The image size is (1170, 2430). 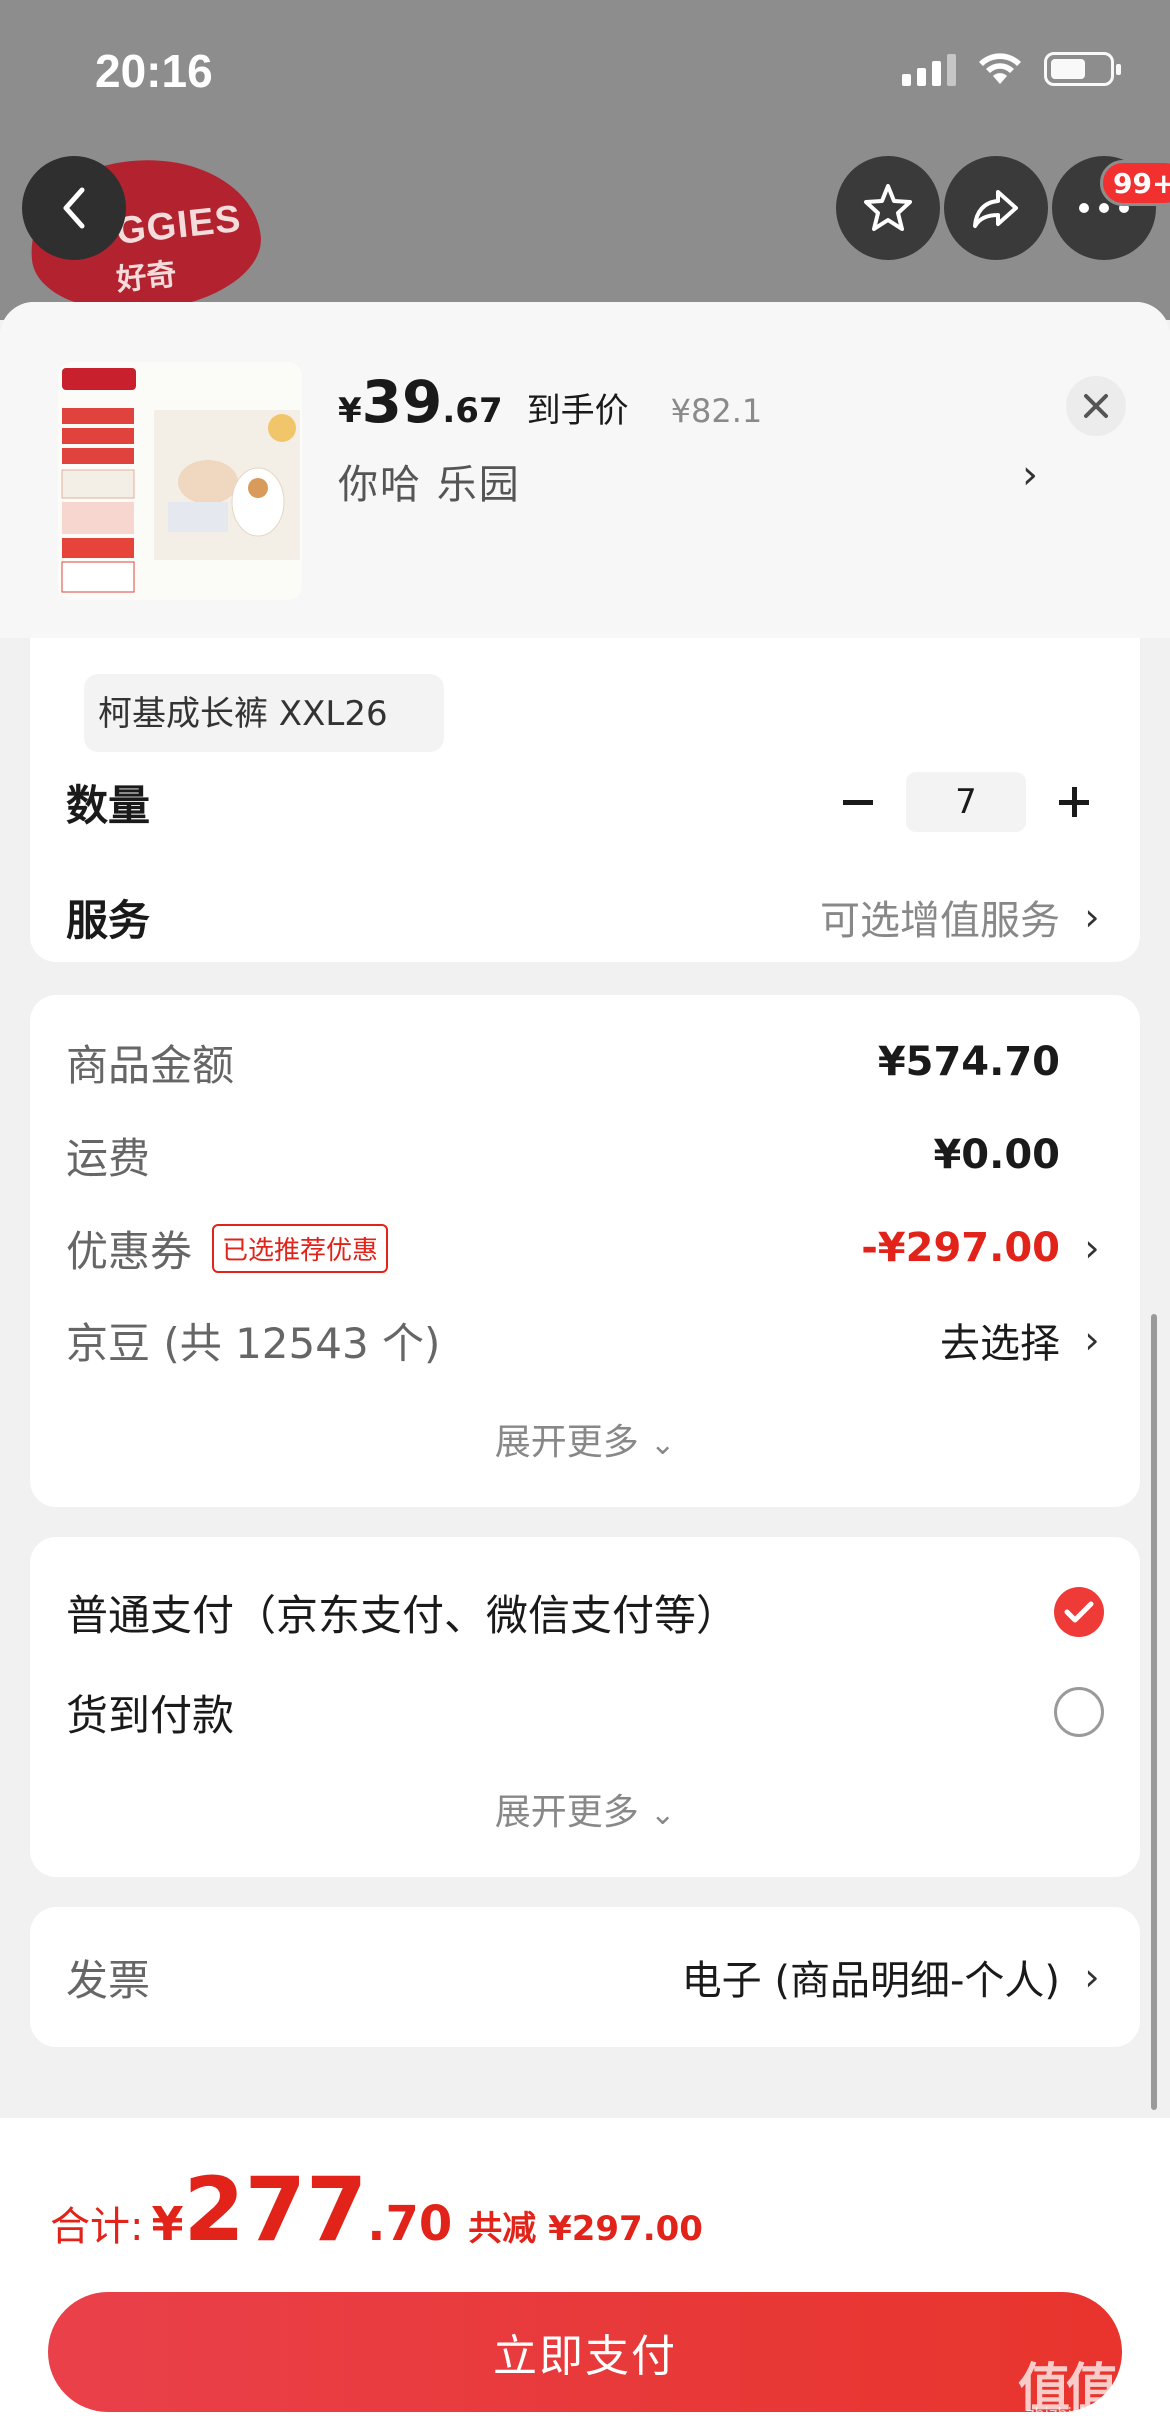 What do you see at coordinates (585, 70) in the screenshot?
I see `status-bar: 20:16` at bounding box center [585, 70].